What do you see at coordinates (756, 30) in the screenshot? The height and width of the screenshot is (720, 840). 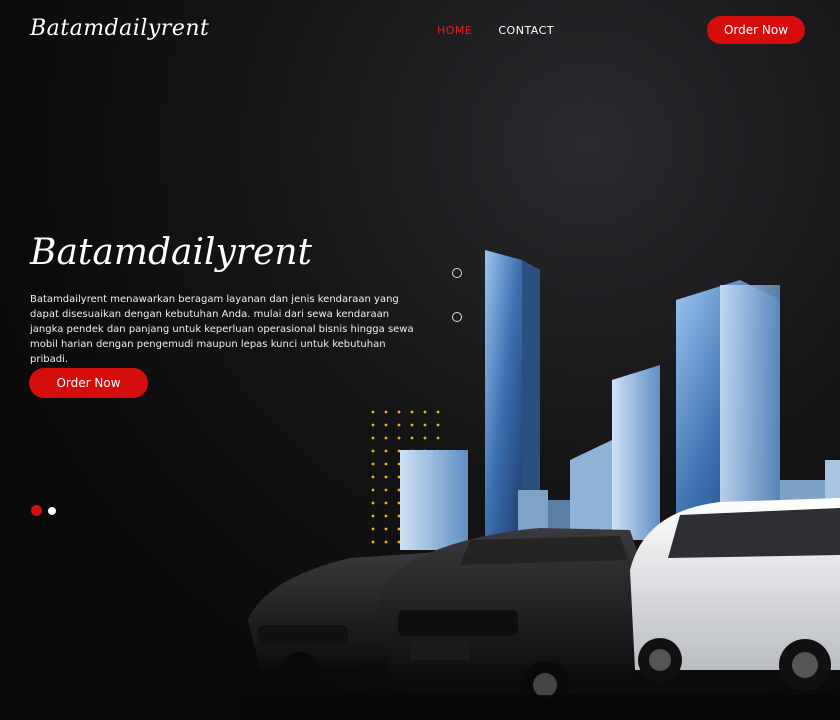 I see `header-order-now-button: Order Now` at bounding box center [756, 30].